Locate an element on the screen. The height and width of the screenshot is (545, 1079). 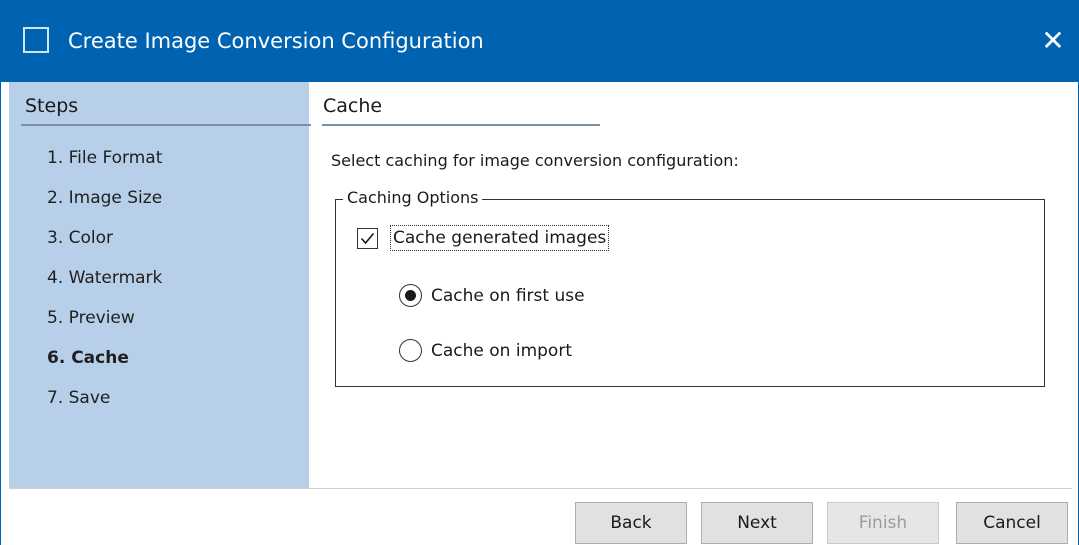
page-title-divider is located at coordinates (461, 125).